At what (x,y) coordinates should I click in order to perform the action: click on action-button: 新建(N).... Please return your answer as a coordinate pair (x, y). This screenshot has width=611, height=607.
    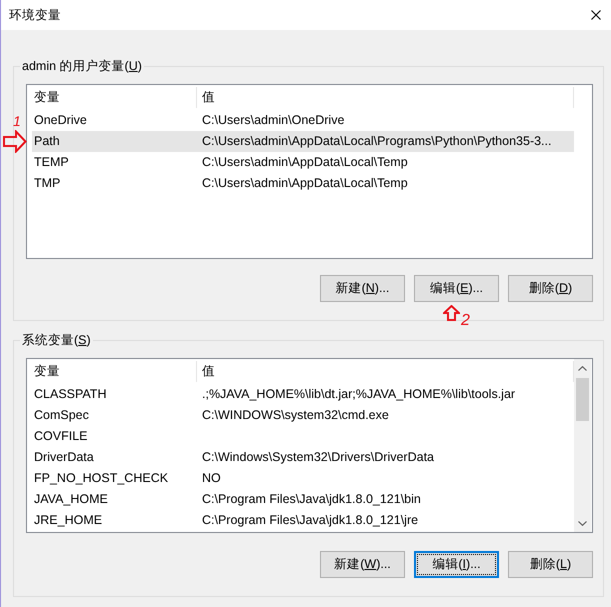
    Looking at the image, I should click on (362, 288).